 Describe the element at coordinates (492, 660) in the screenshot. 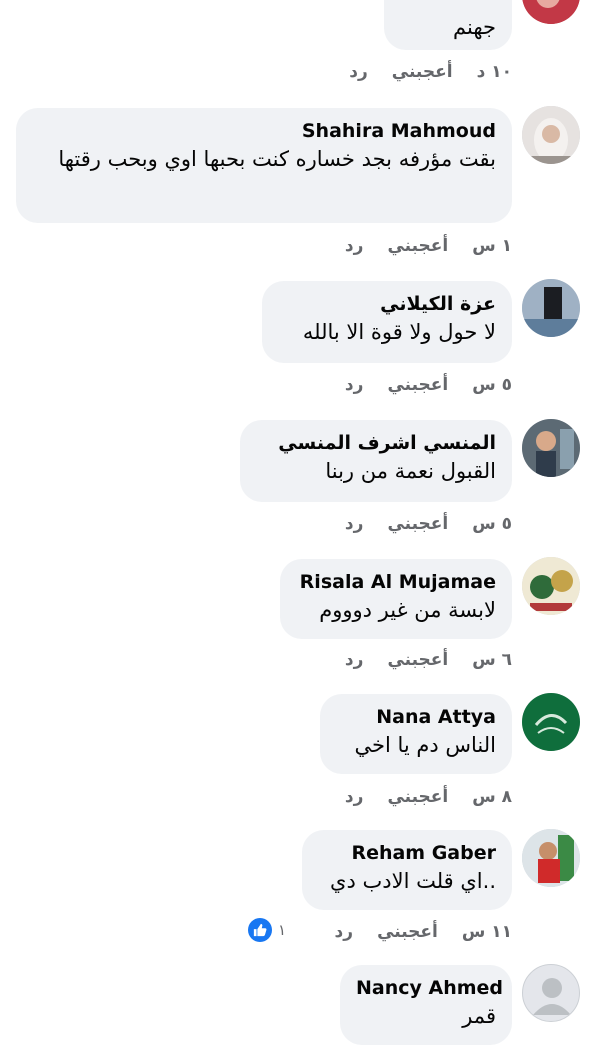

I see `comment-time: ٦ س` at that location.